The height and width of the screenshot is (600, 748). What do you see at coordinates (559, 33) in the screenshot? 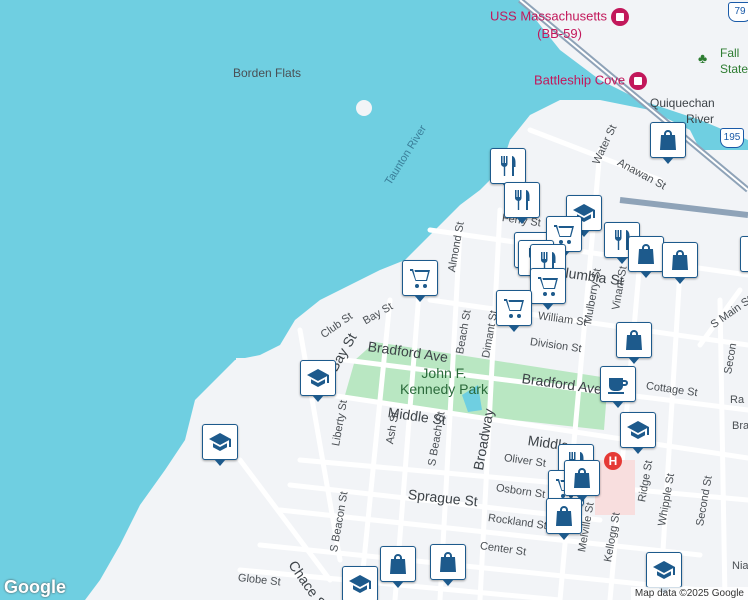
I see `uss-subtitle: (BB-59)` at bounding box center [559, 33].